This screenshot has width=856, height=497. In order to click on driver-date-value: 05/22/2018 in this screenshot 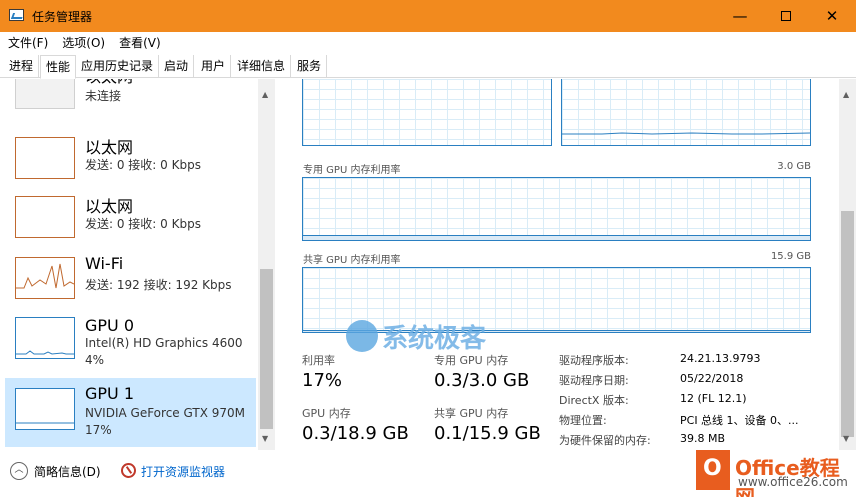, I will do `click(712, 378)`.